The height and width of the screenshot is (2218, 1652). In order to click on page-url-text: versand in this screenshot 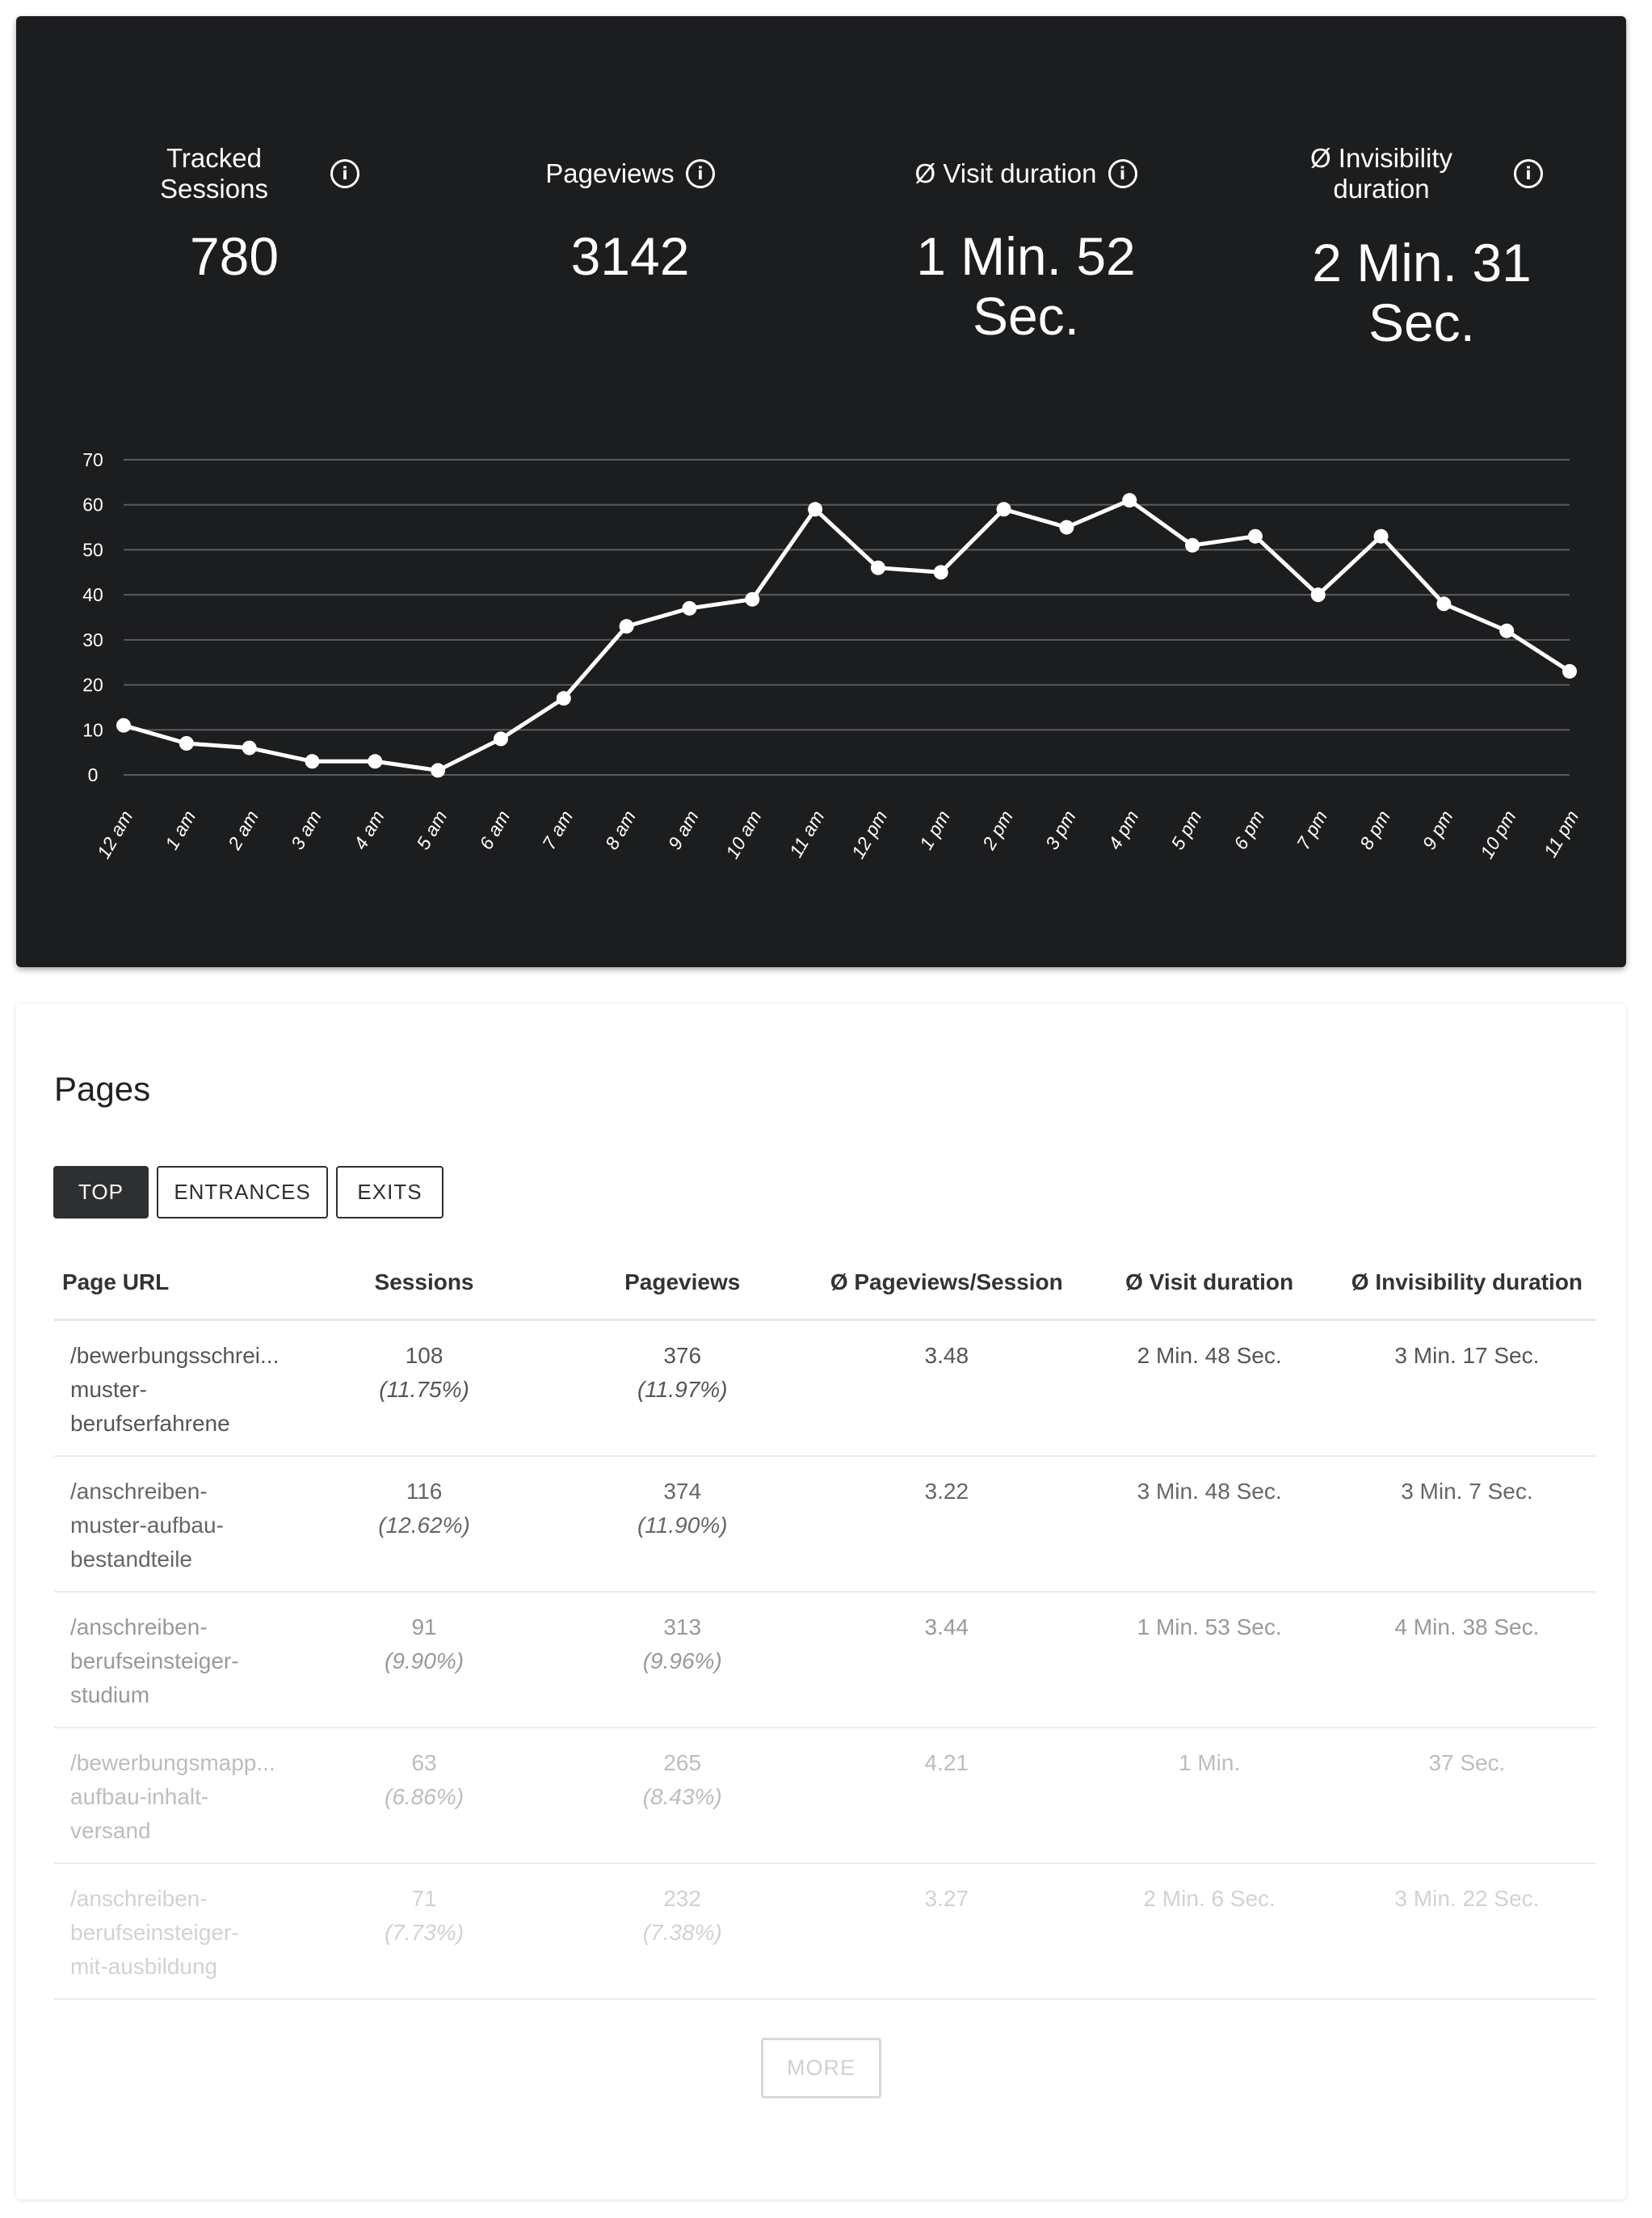, I will do `click(110, 1830)`.